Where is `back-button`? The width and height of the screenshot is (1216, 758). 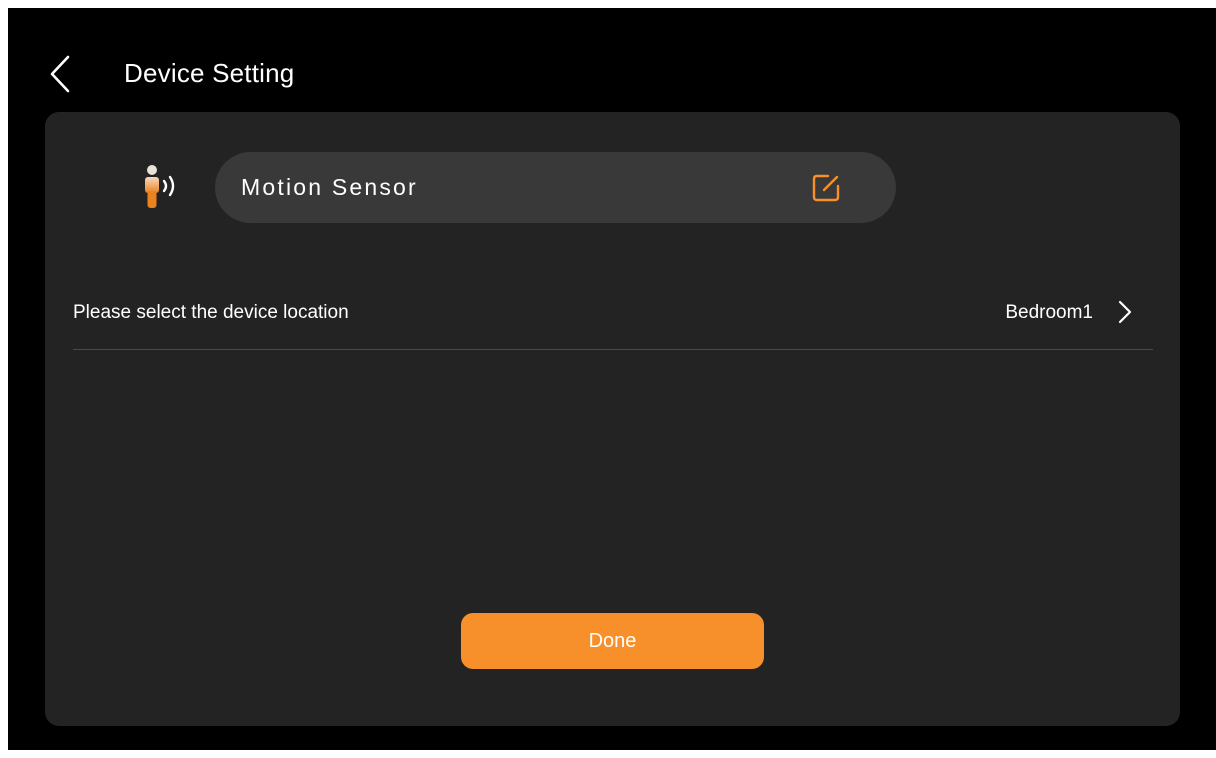
back-button is located at coordinates (60, 74).